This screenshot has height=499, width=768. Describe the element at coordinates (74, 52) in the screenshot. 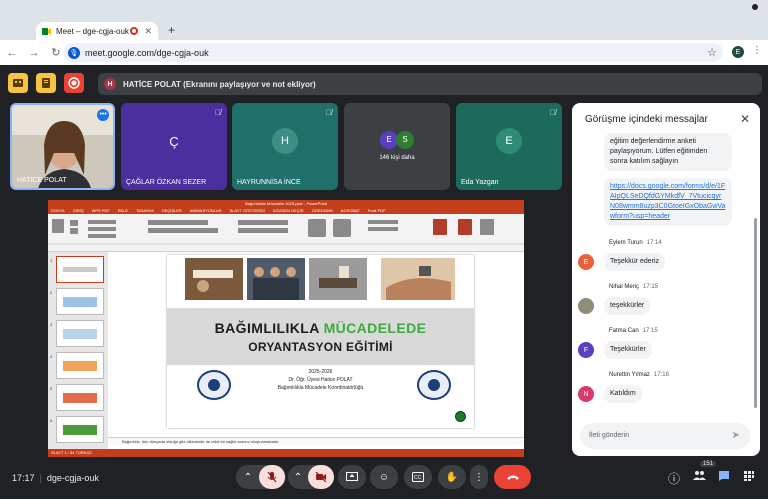

I see `site-info-icon: 🎙` at that location.